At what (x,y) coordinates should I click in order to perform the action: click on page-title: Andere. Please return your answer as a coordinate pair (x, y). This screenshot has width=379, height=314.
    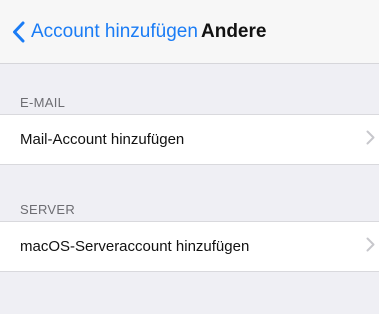
    Looking at the image, I should click on (234, 31).